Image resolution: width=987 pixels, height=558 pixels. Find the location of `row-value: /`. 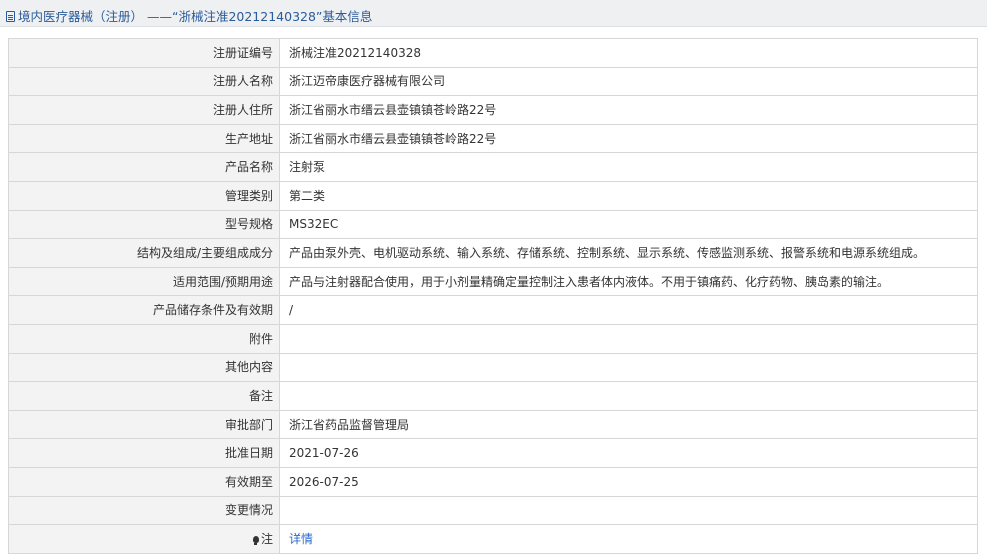

row-value: / is located at coordinates (628, 310).